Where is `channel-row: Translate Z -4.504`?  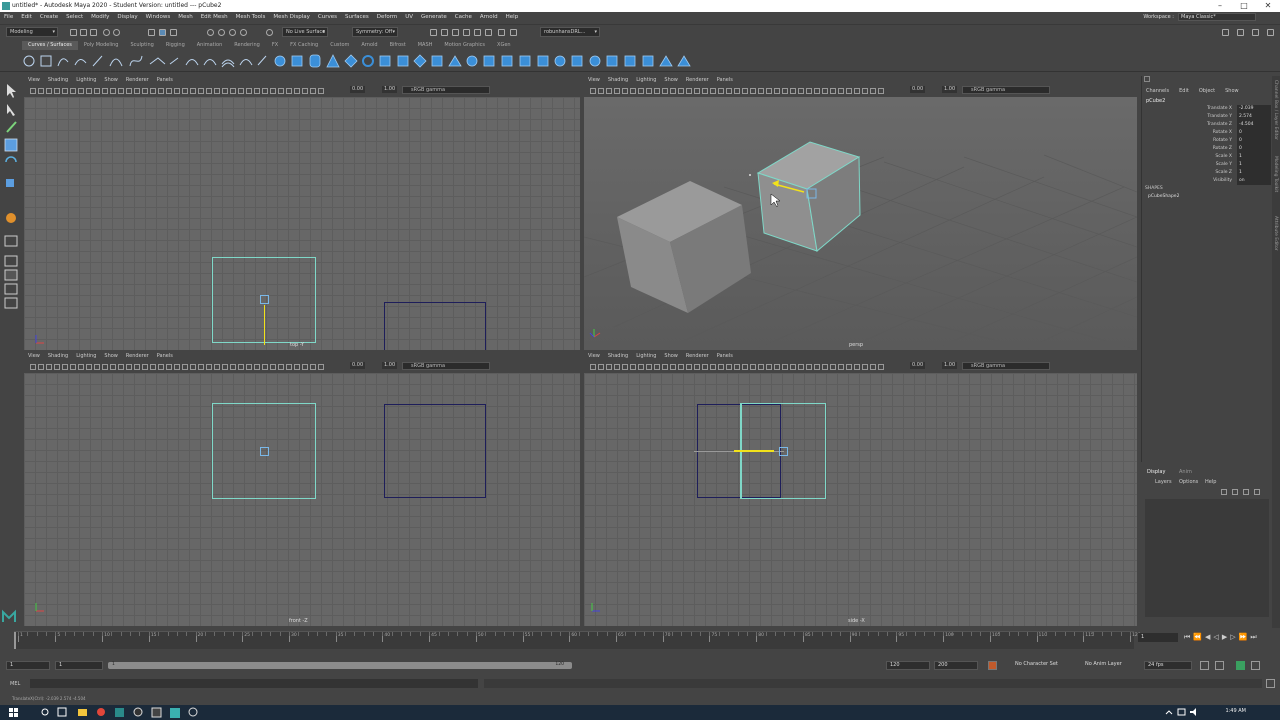 channel-row: Translate Z -4.504 is located at coordinates (1227, 125).